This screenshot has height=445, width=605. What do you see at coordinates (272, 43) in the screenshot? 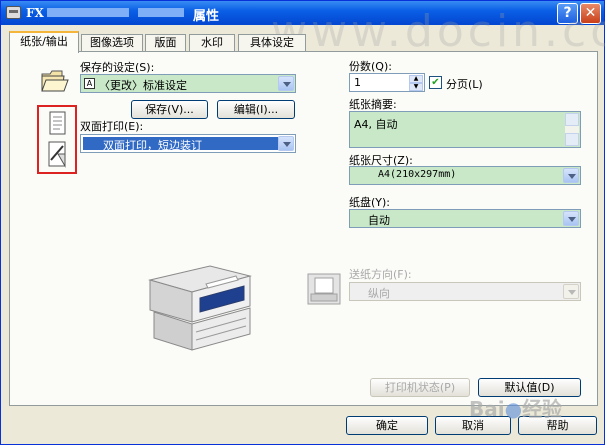
I see `tab-detailed-settings: 具体设定` at bounding box center [272, 43].